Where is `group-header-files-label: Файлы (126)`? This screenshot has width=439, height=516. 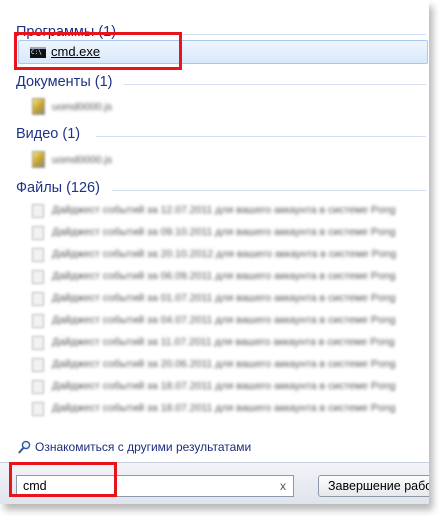
group-header-files-label: Файлы (126) is located at coordinates (58, 188).